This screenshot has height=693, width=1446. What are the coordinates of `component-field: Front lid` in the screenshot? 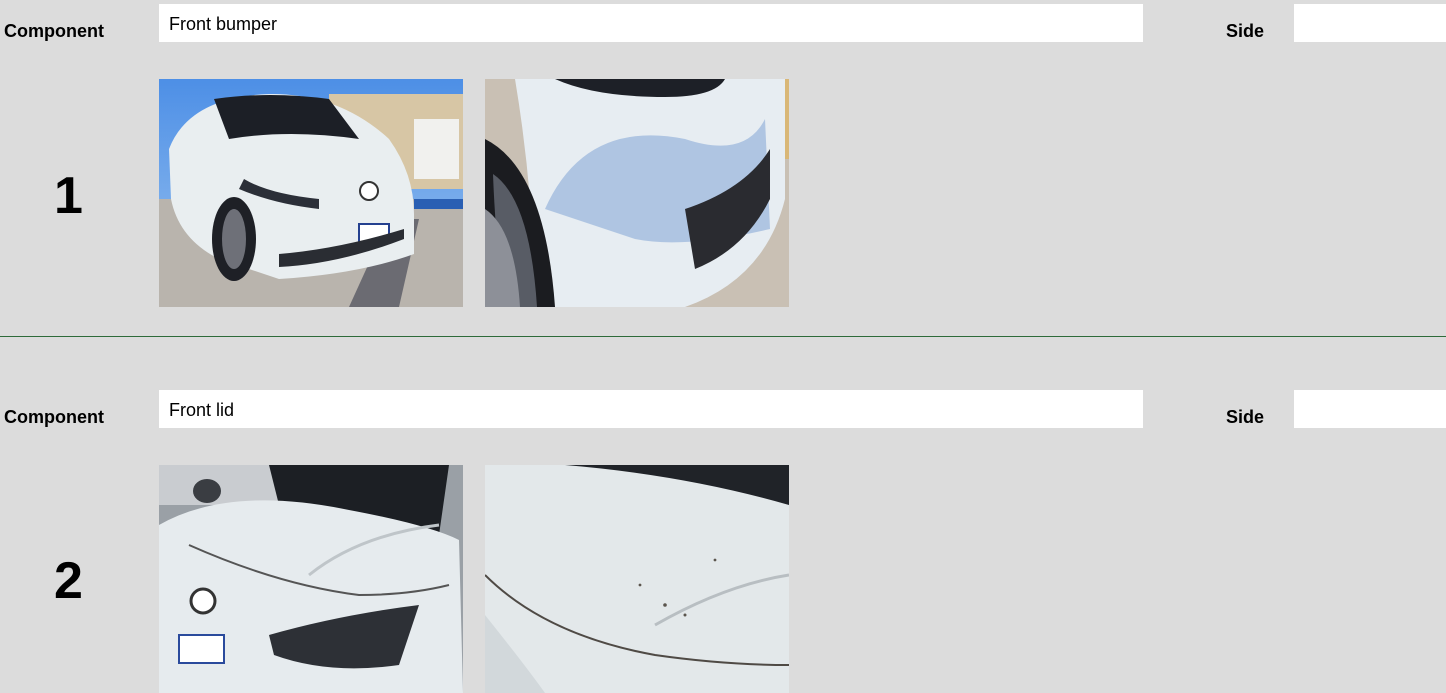 It's located at (651, 409).